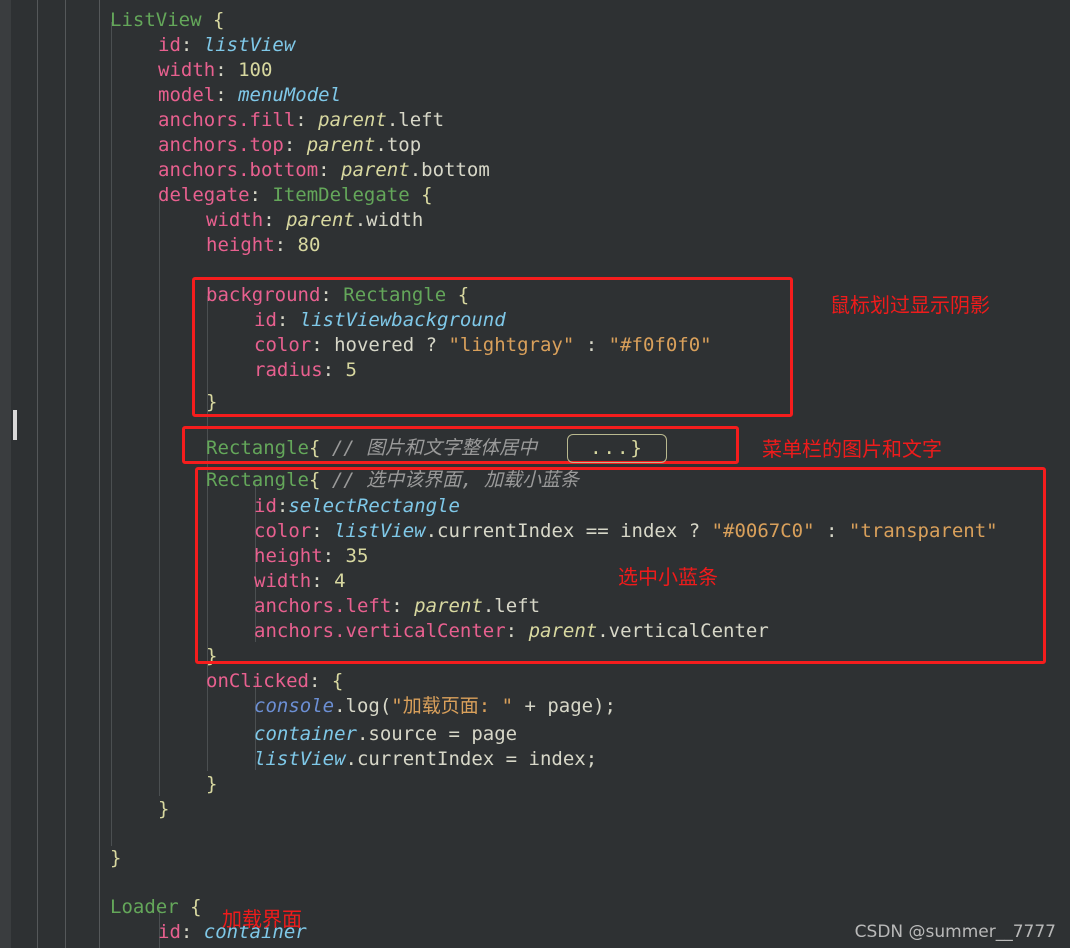 The width and height of the screenshot is (1070, 948). What do you see at coordinates (535, 45) in the screenshot?
I see `code-line: id: listView` at bounding box center [535, 45].